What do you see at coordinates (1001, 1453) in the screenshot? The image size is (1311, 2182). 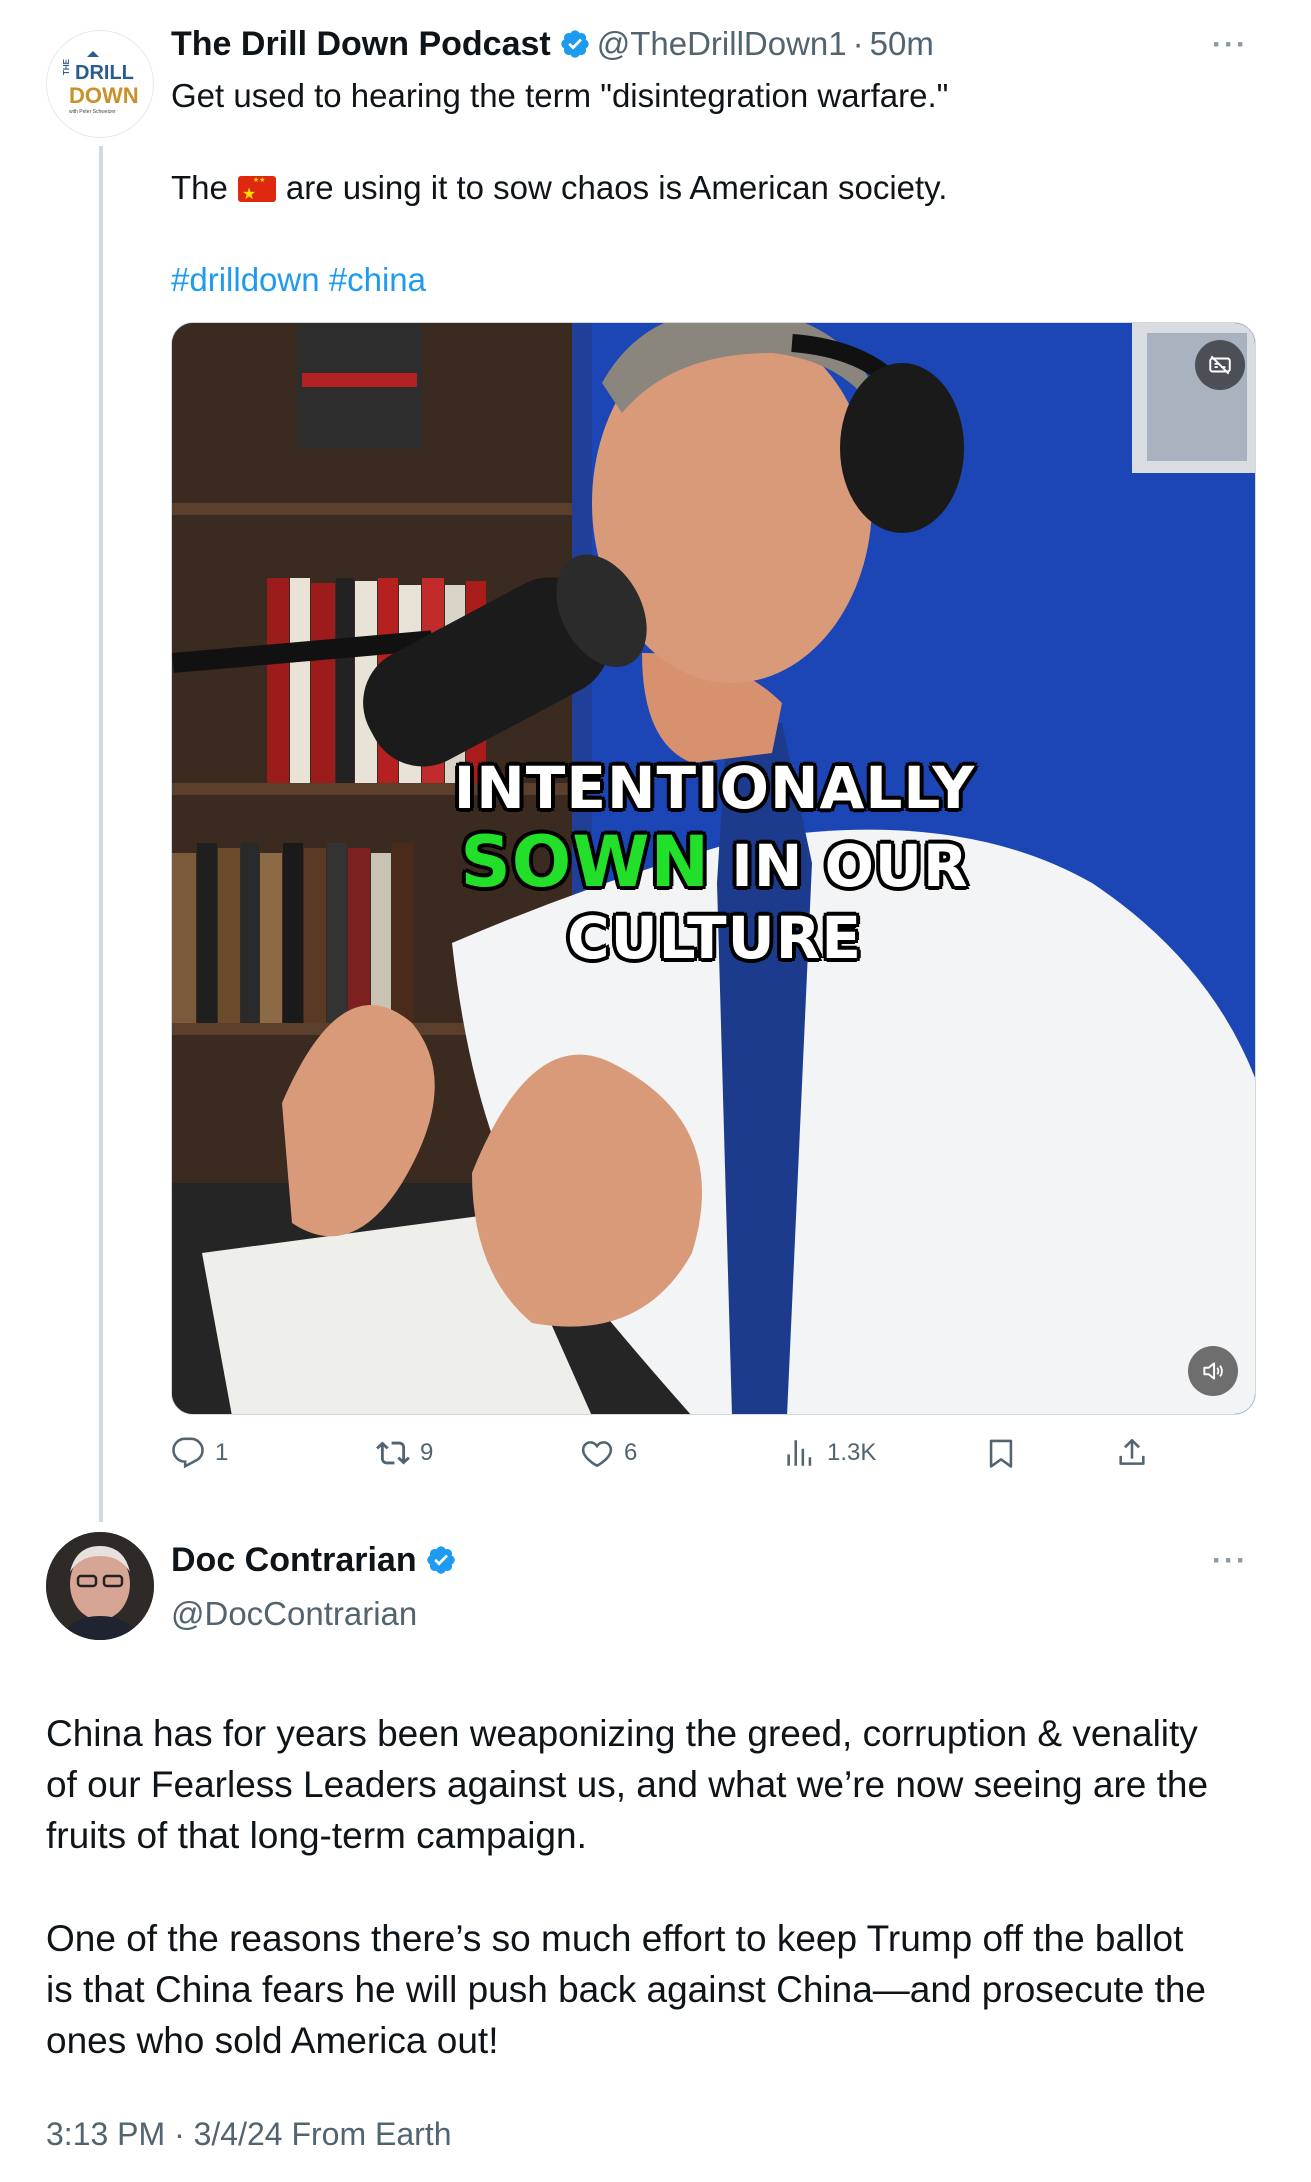 I see `bookmark-icon` at bounding box center [1001, 1453].